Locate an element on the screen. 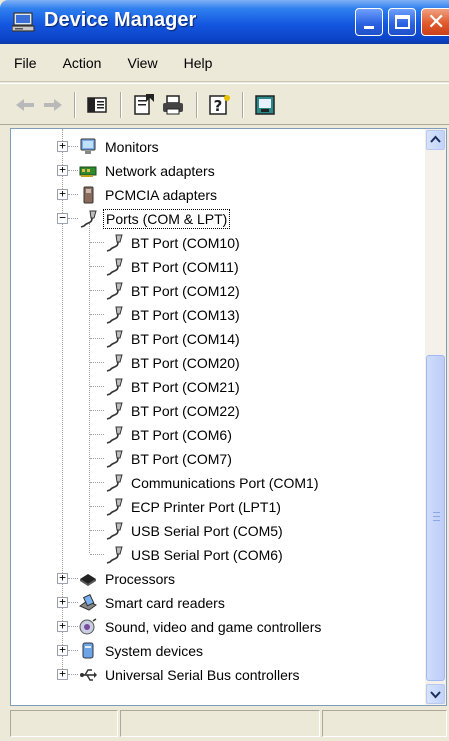 Image resolution: width=449 pixels, height=741 pixels. menu-action: Action is located at coordinates (82, 63).